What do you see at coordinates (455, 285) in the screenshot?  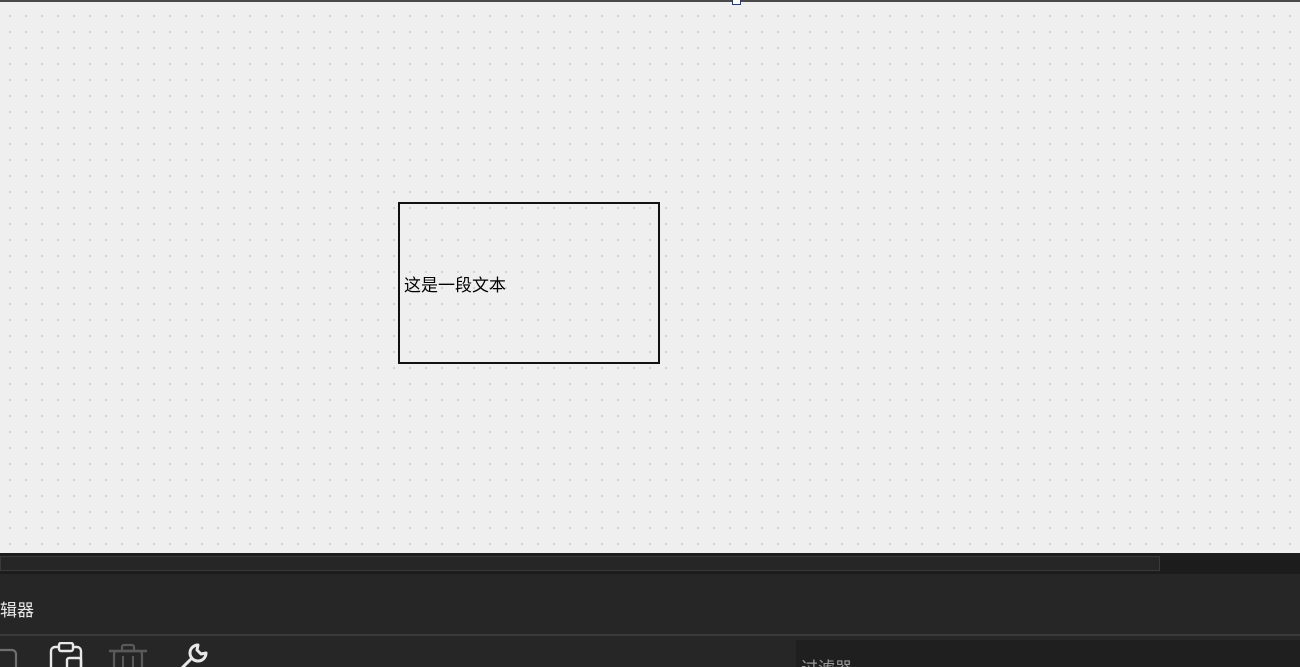 I see `text-box-label: 这是一段文本` at bounding box center [455, 285].